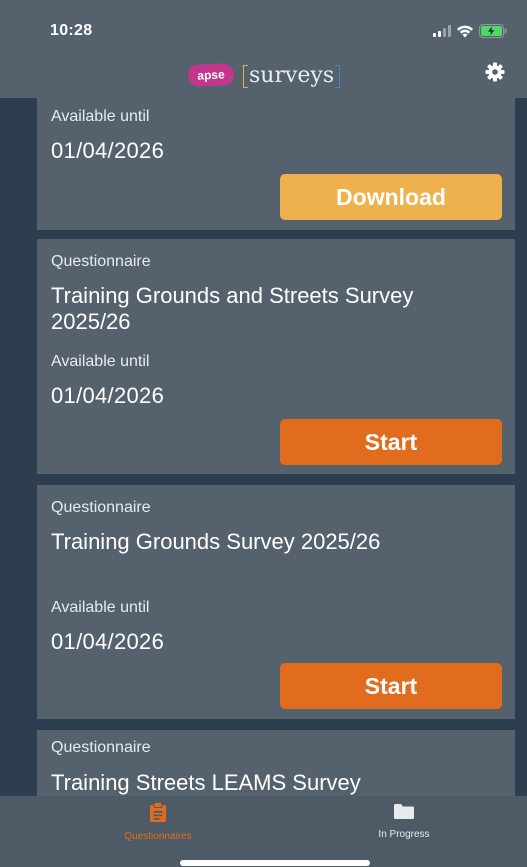 The width and height of the screenshot is (527, 867). I want to click on tab-in-progress: In Progress, so click(404, 826).